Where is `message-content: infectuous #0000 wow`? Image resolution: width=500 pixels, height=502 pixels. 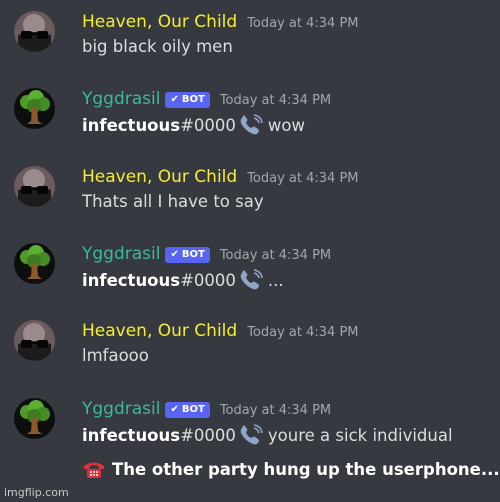
message-content: infectuous #0000 wow is located at coordinates (193, 125).